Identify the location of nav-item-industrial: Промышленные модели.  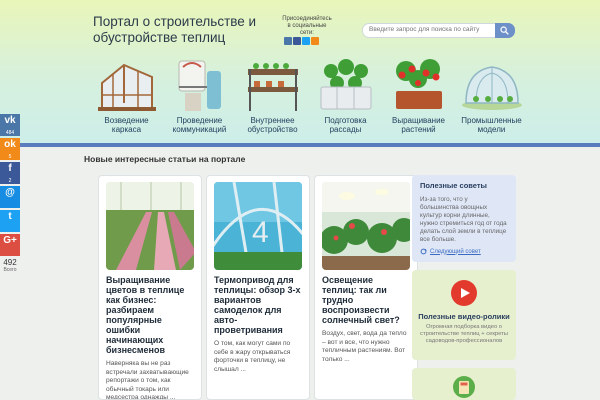
(491, 97).